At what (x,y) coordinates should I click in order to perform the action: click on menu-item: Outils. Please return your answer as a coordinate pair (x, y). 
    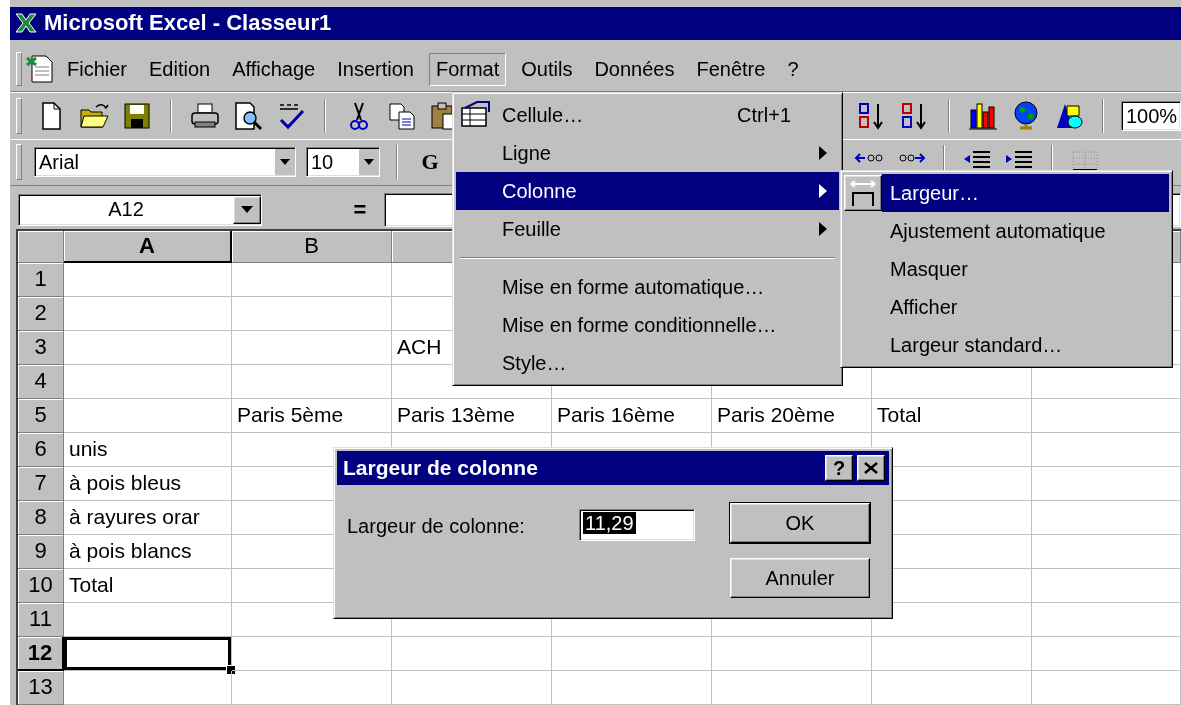
    Looking at the image, I should click on (547, 69).